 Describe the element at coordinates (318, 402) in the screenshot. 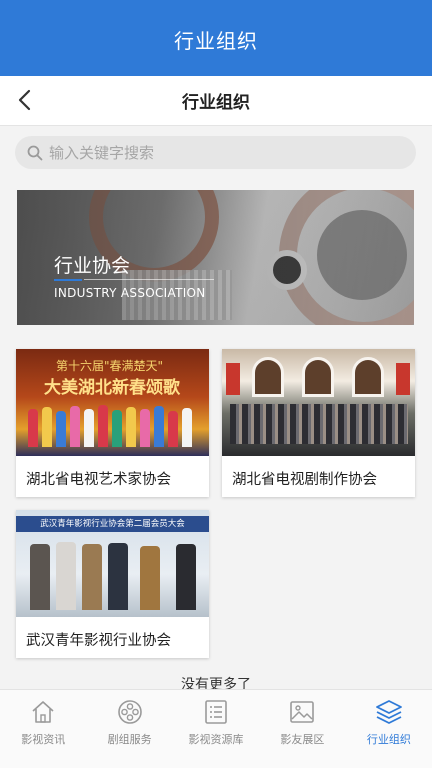

I see `organization-photo` at that location.